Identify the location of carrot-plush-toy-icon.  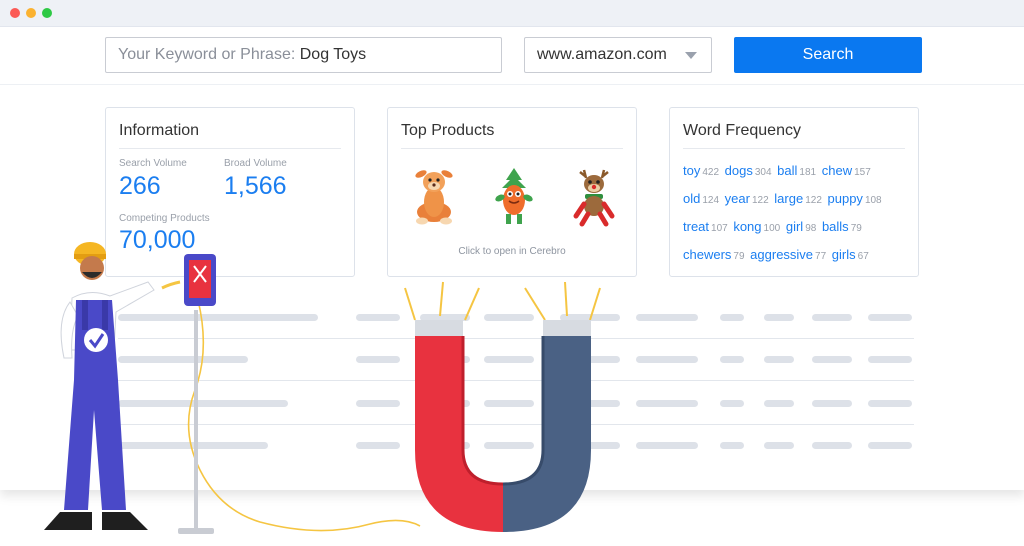
(514, 197).